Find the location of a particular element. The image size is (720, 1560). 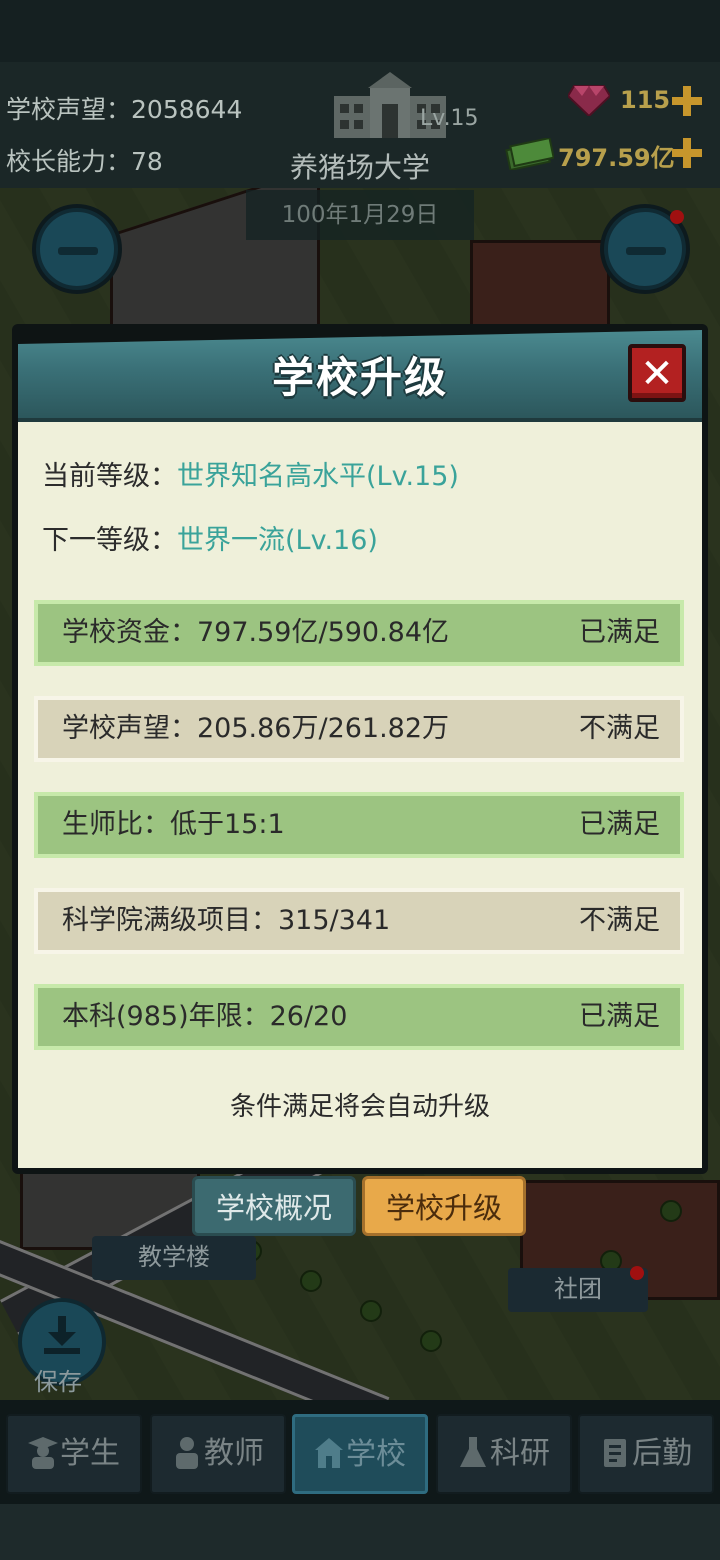

money-amount: 797.59亿 is located at coordinates (616, 158).